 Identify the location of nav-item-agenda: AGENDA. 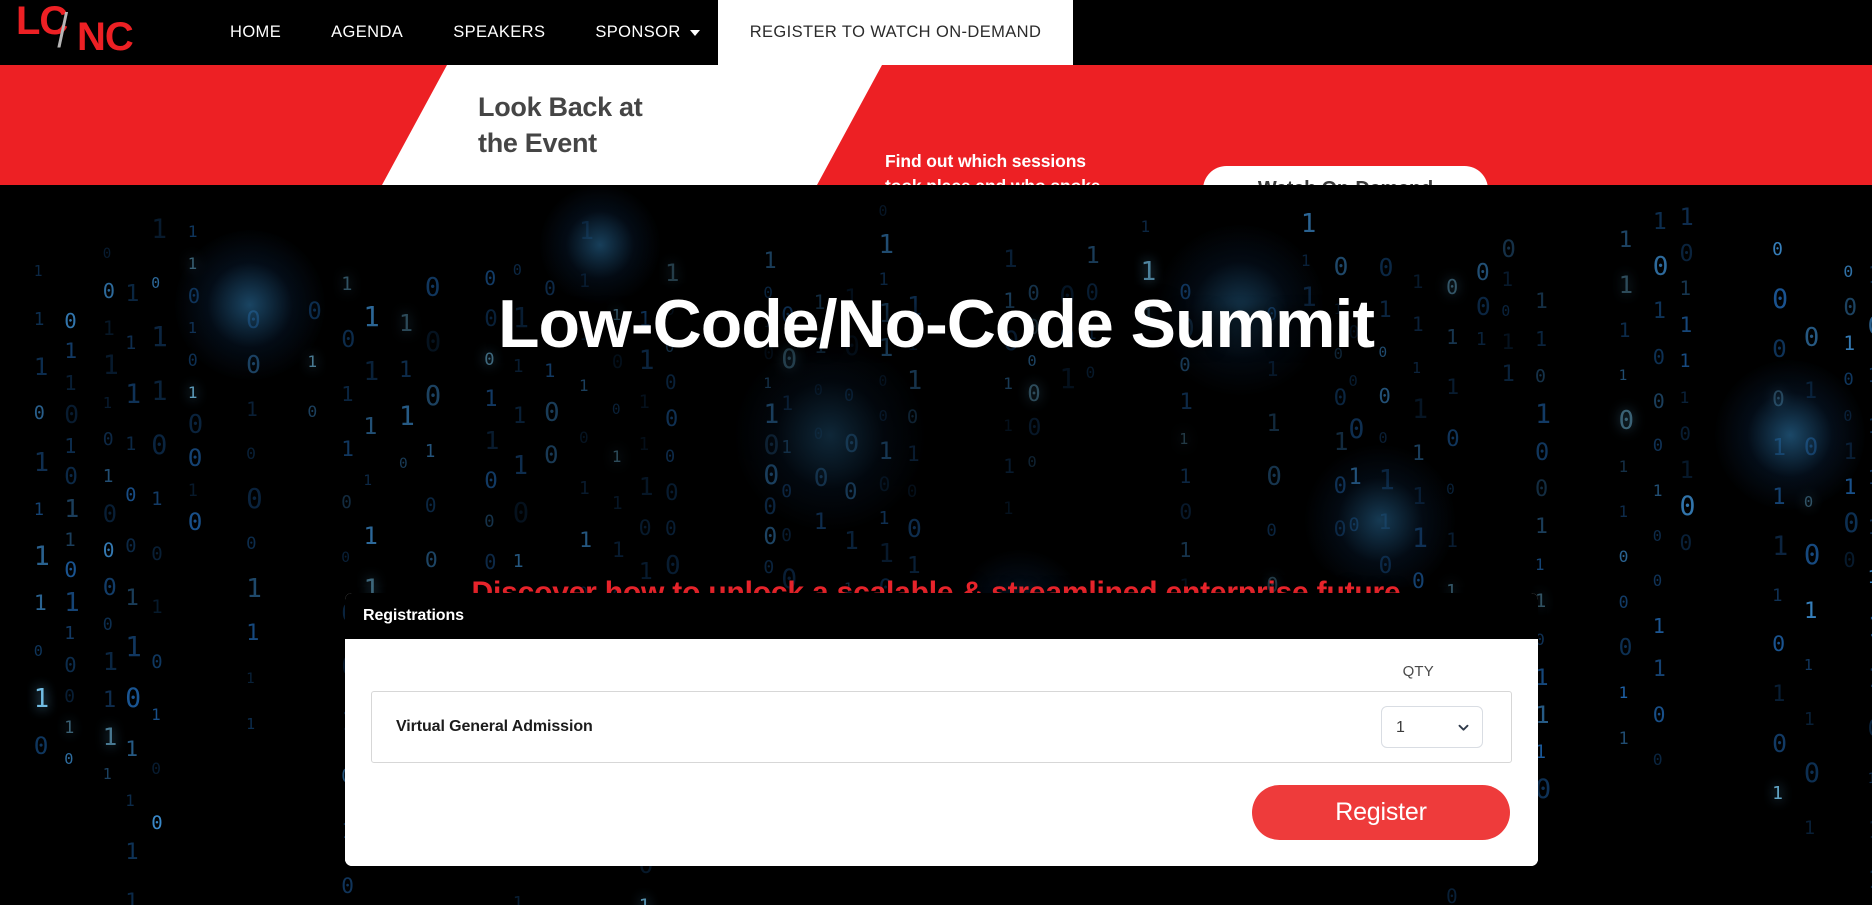
(367, 32).